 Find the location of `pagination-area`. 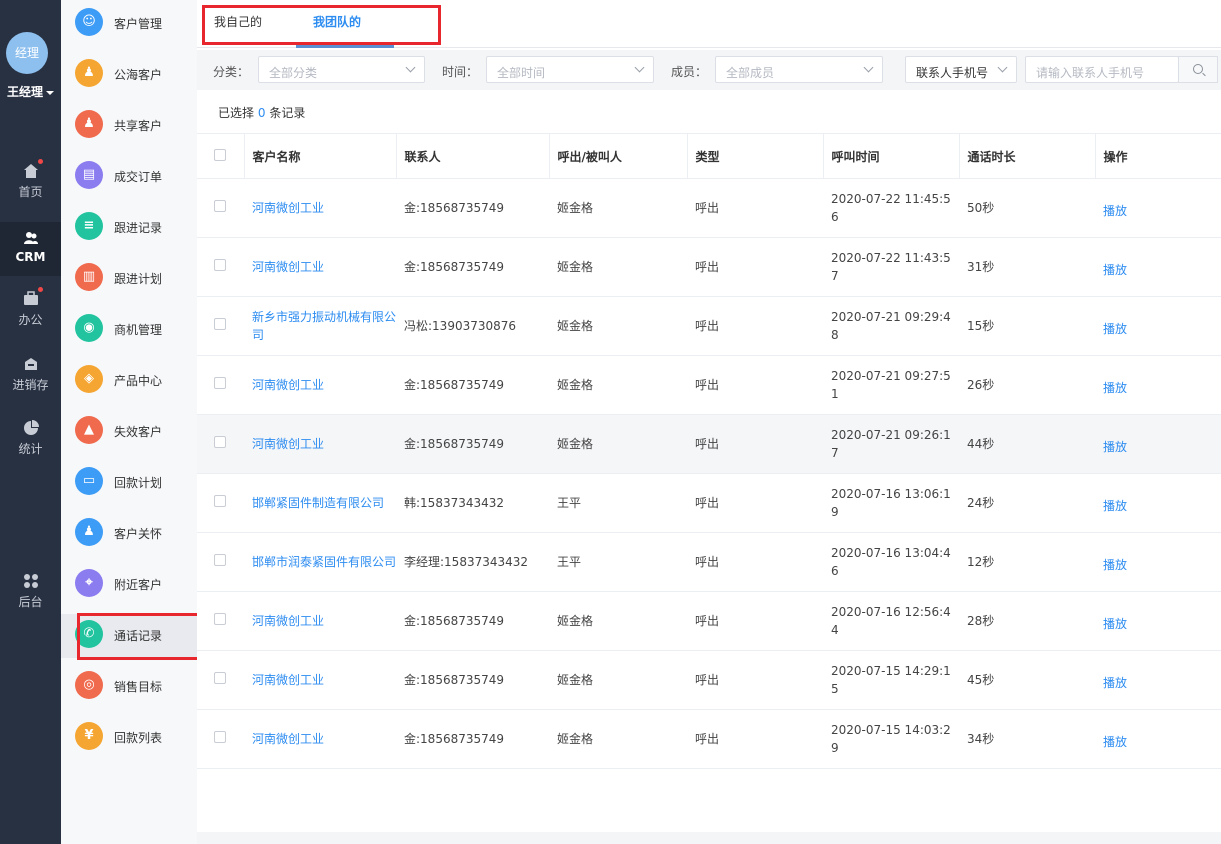

pagination-area is located at coordinates (709, 838).